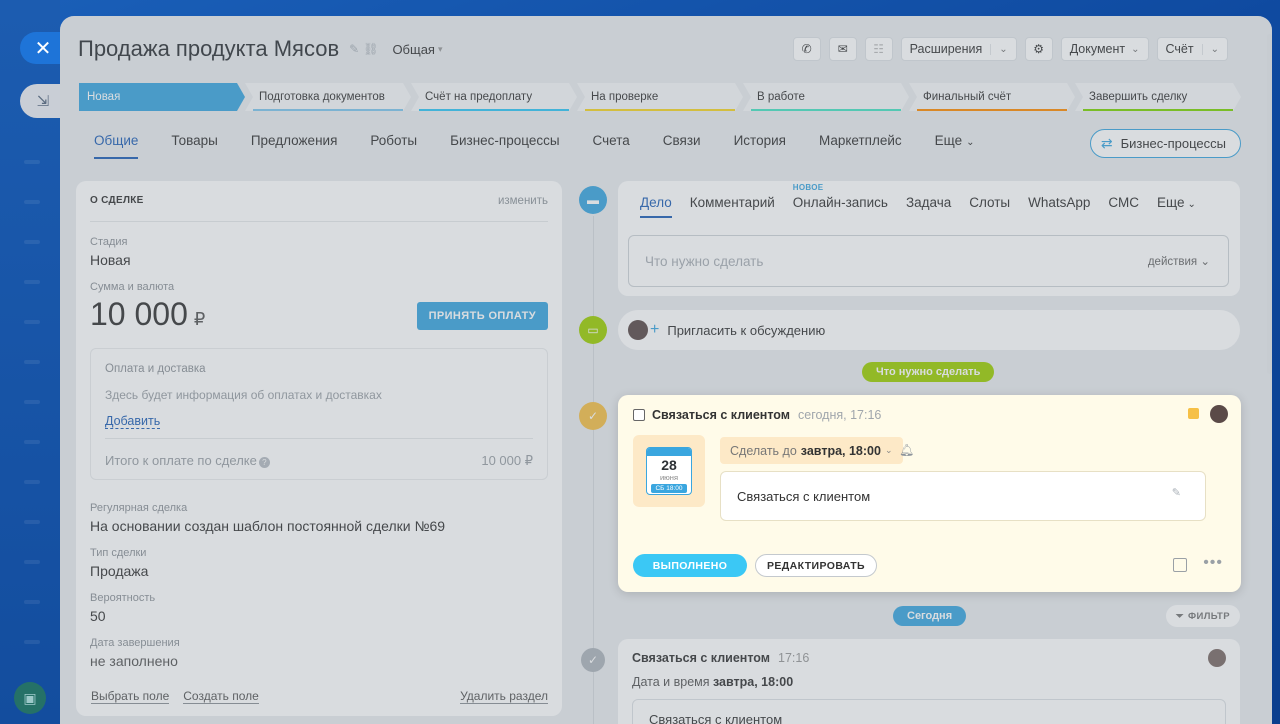 The image size is (1280, 724). What do you see at coordinates (494, 97) in the screenshot?
I see `stage-2: Счёт на предоплату` at bounding box center [494, 97].